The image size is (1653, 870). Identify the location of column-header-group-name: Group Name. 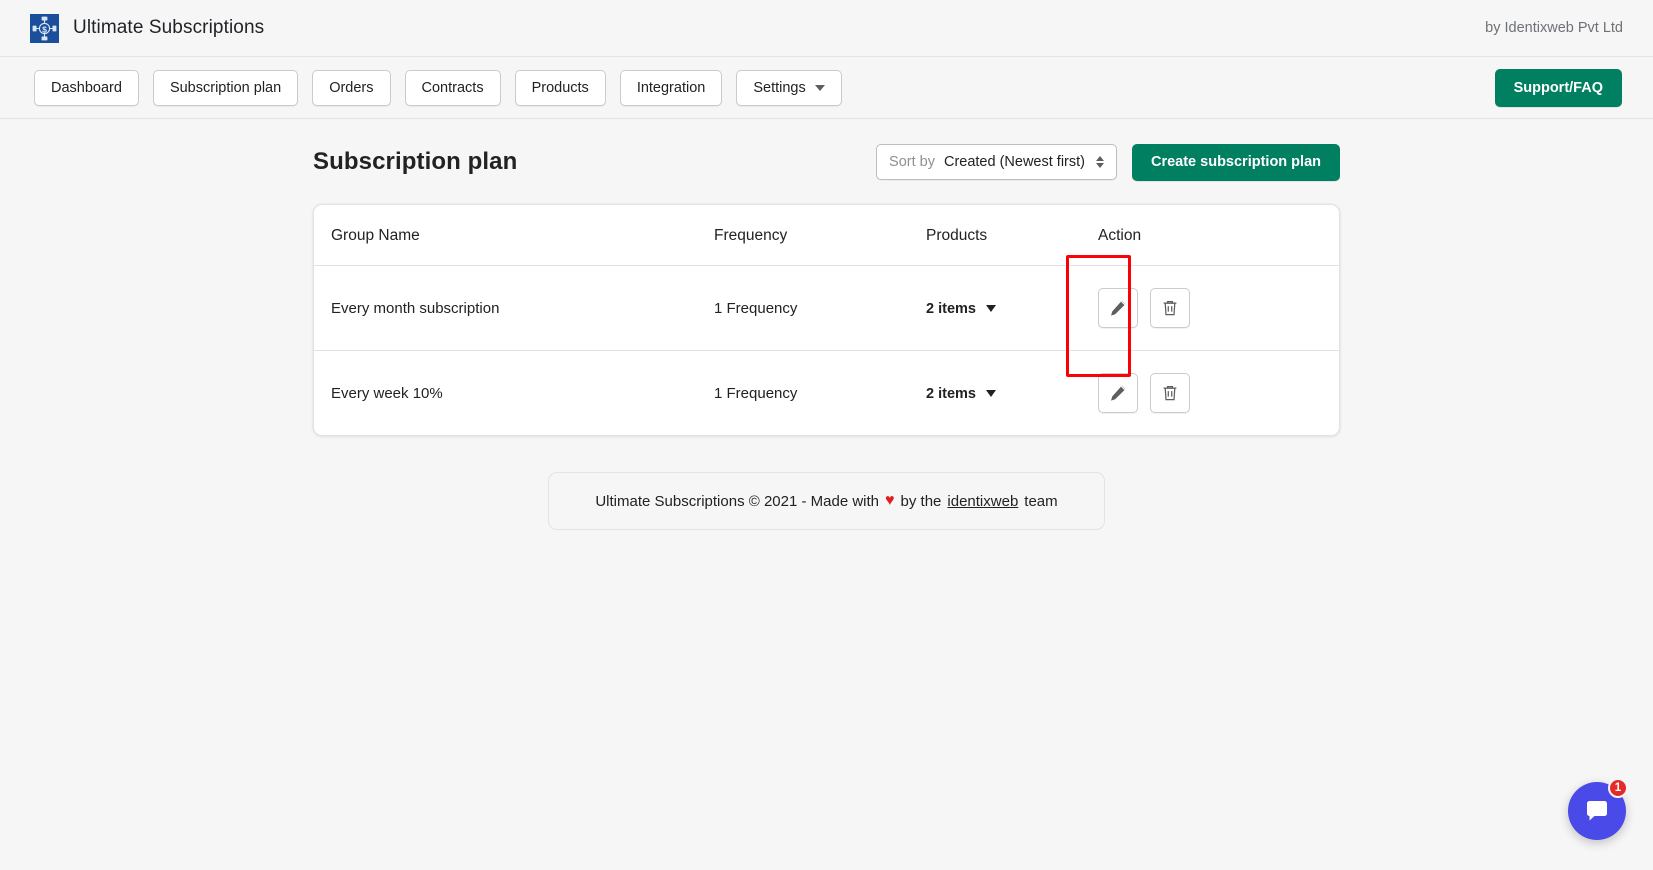
(514, 235).